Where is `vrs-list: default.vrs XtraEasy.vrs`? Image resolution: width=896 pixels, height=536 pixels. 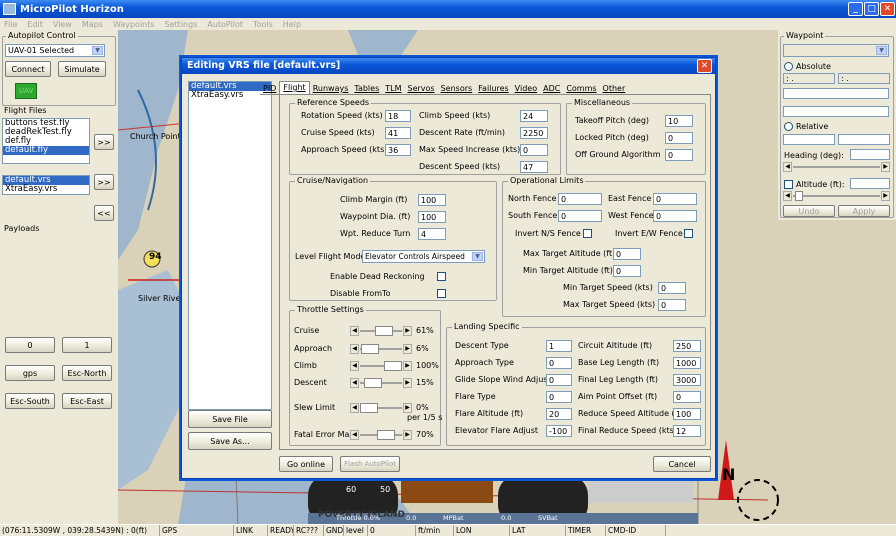 vrs-list: default.vrs XtraEasy.vrs is located at coordinates (230, 245).